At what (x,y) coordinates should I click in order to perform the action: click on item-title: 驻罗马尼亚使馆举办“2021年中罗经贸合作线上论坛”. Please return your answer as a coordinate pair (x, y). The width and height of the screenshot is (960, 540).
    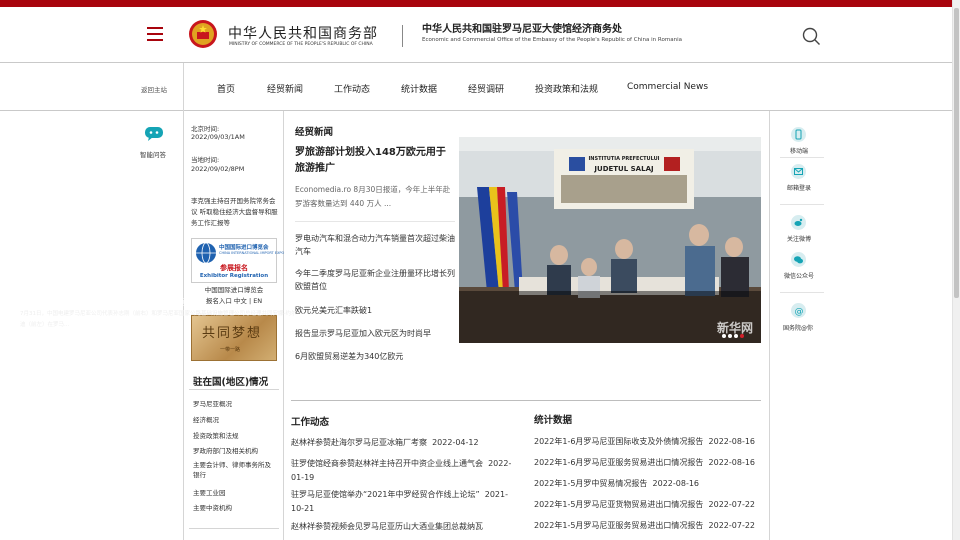
    Looking at the image, I should click on (385, 494).